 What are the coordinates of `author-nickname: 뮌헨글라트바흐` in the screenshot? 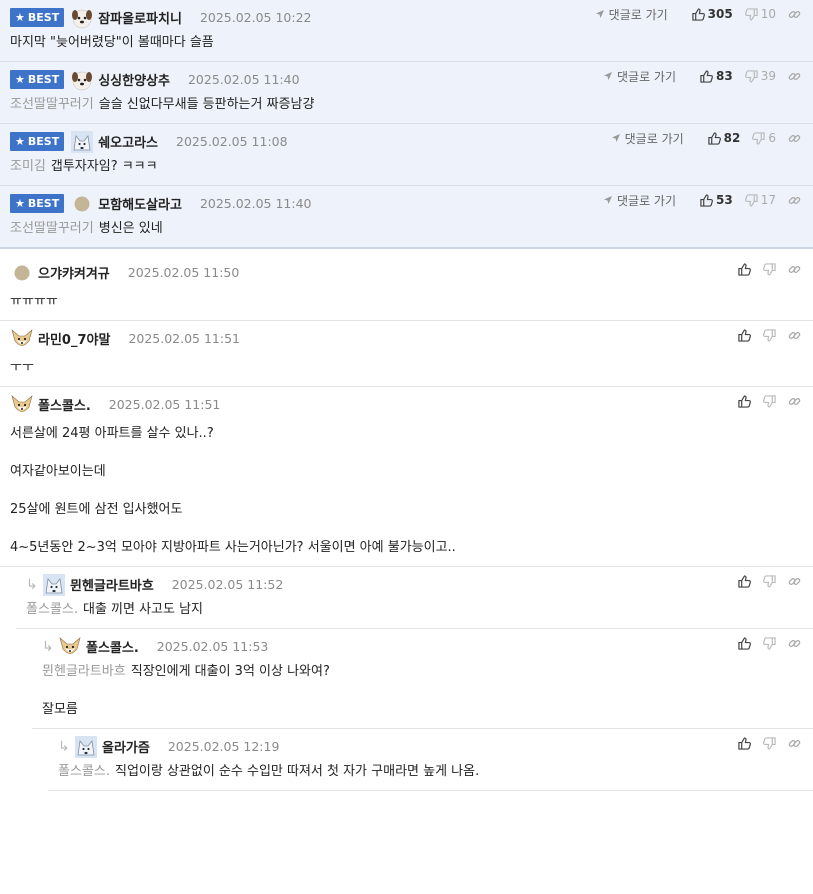 It's located at (112, 584).